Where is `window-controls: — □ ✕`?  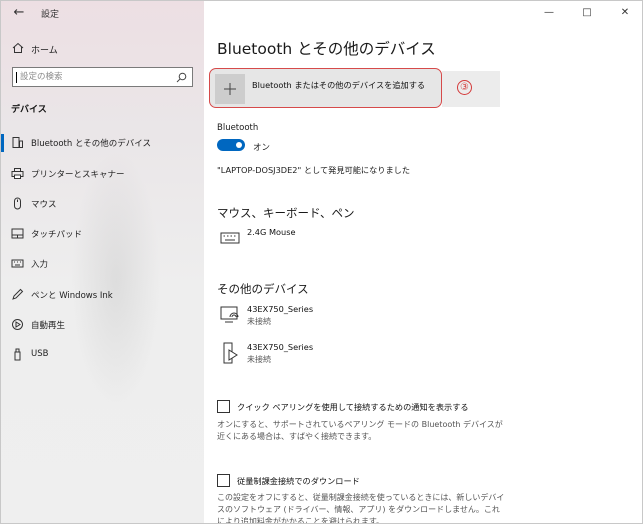
window-controls: — □ ✕ is located at coordinates (588, 14).